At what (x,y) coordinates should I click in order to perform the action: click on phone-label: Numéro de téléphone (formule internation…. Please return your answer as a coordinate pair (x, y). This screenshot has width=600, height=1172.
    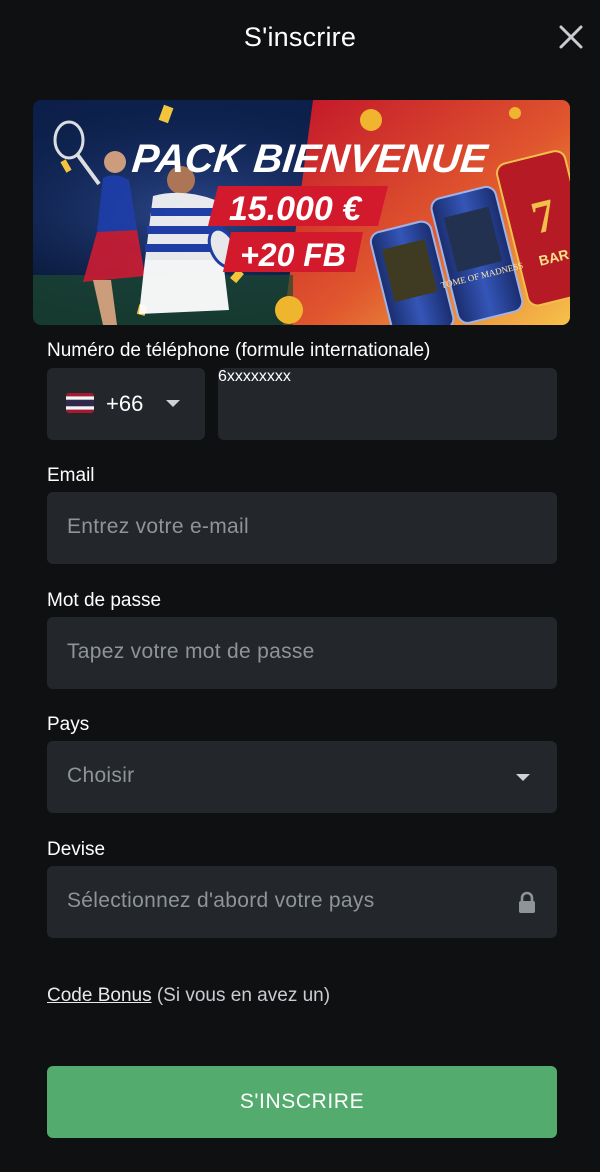
    Looking at the image, I should click on (239, 350).